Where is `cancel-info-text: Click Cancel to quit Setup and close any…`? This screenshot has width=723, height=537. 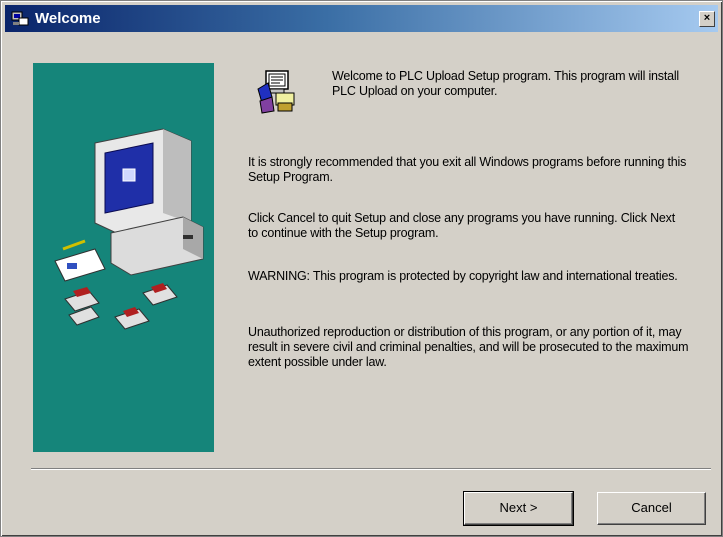 cancel-info-text: Click Cancel to quit Setup and close any… is located at coordinates (461, 225).